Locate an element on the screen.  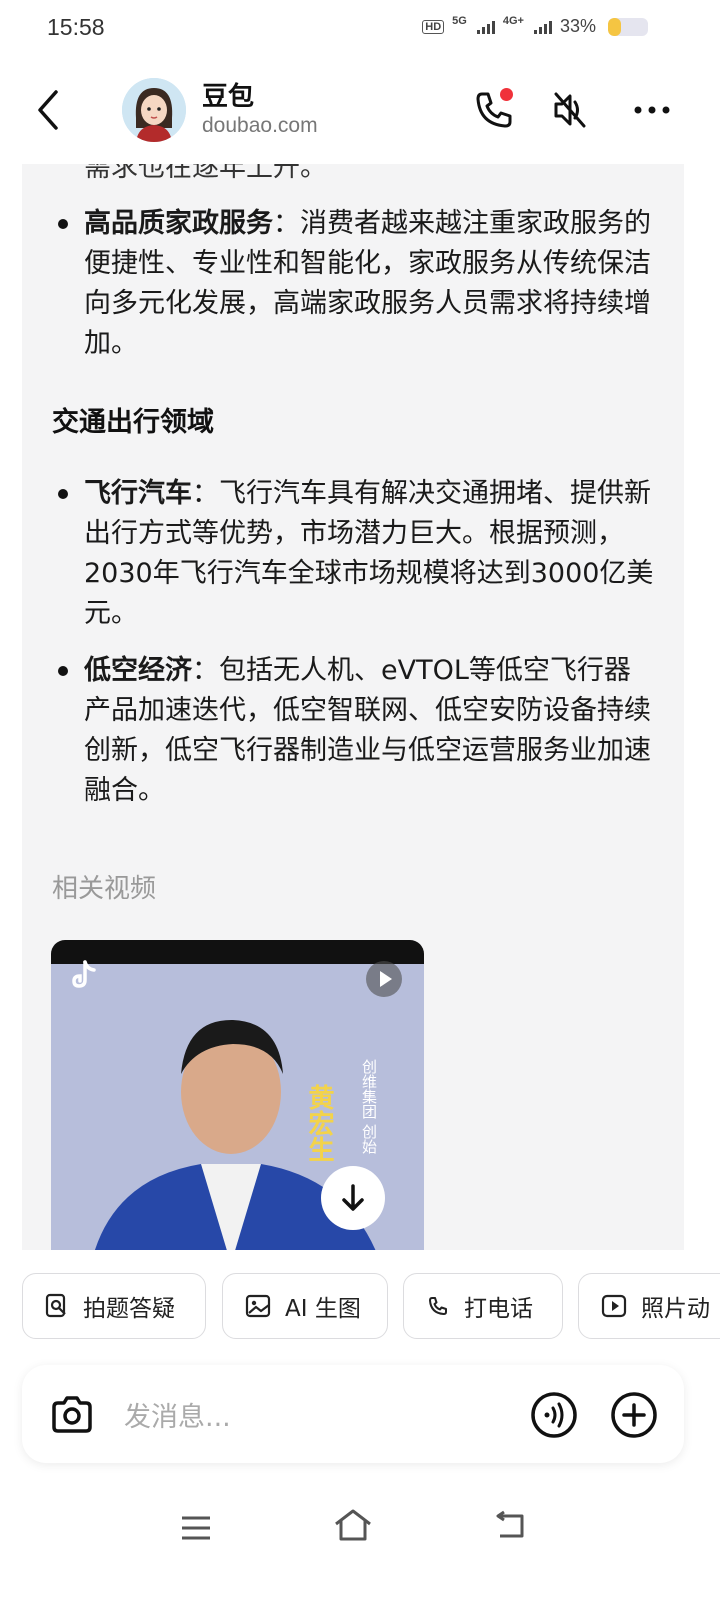
add-button is located at coordinates (634, 1415).